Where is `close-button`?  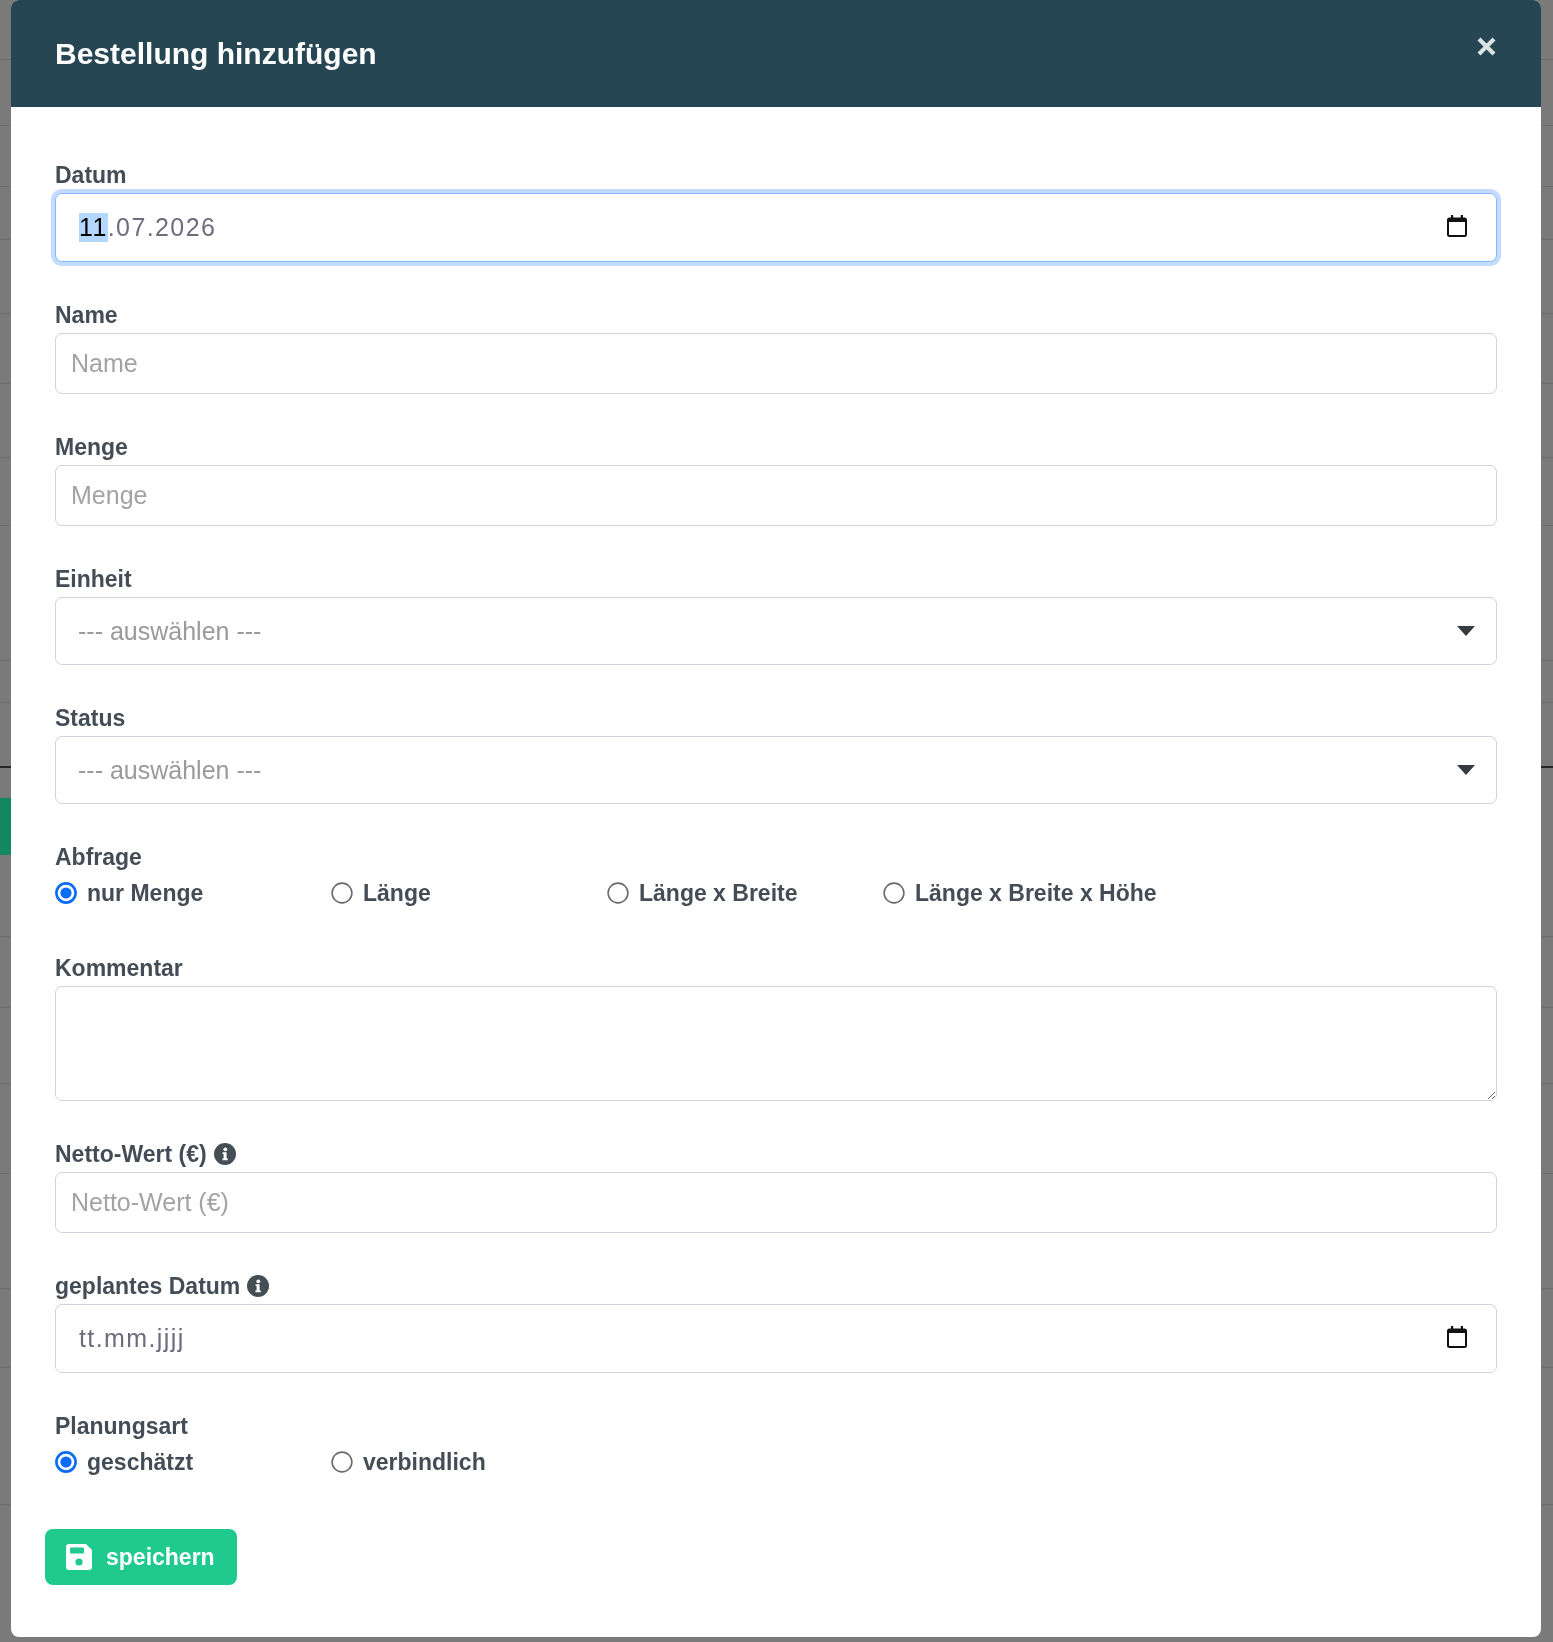
close-button is located at coordinates (1486, 46).